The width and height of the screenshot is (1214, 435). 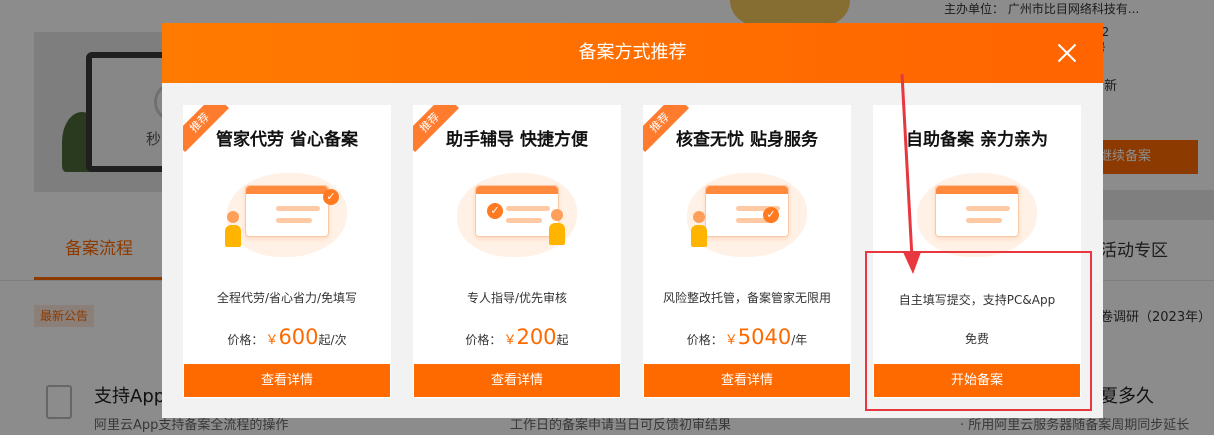 I want to click on price-row: 价格： ￥200起, so click(x=517, y=337).